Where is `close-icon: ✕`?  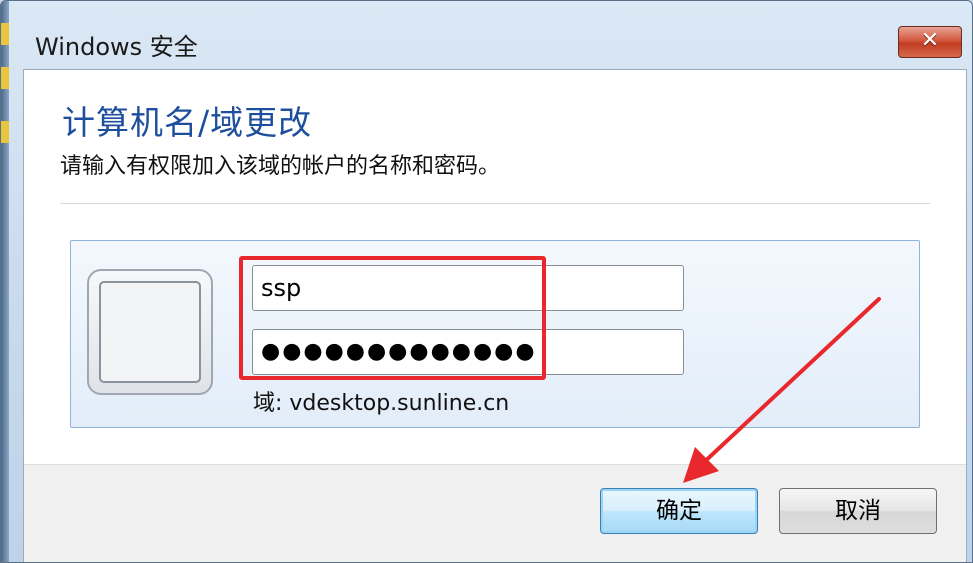
close-icon: ✕ is located at coordinates (930, 40).